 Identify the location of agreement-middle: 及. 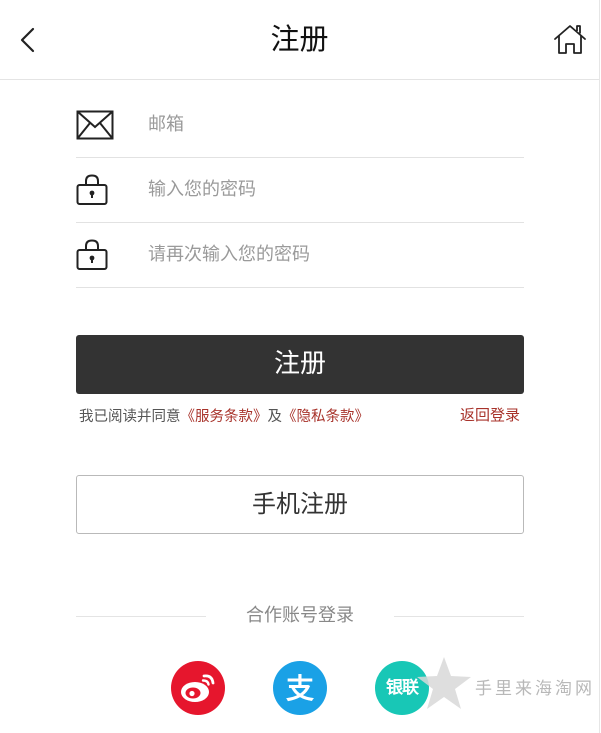
(275, 417).